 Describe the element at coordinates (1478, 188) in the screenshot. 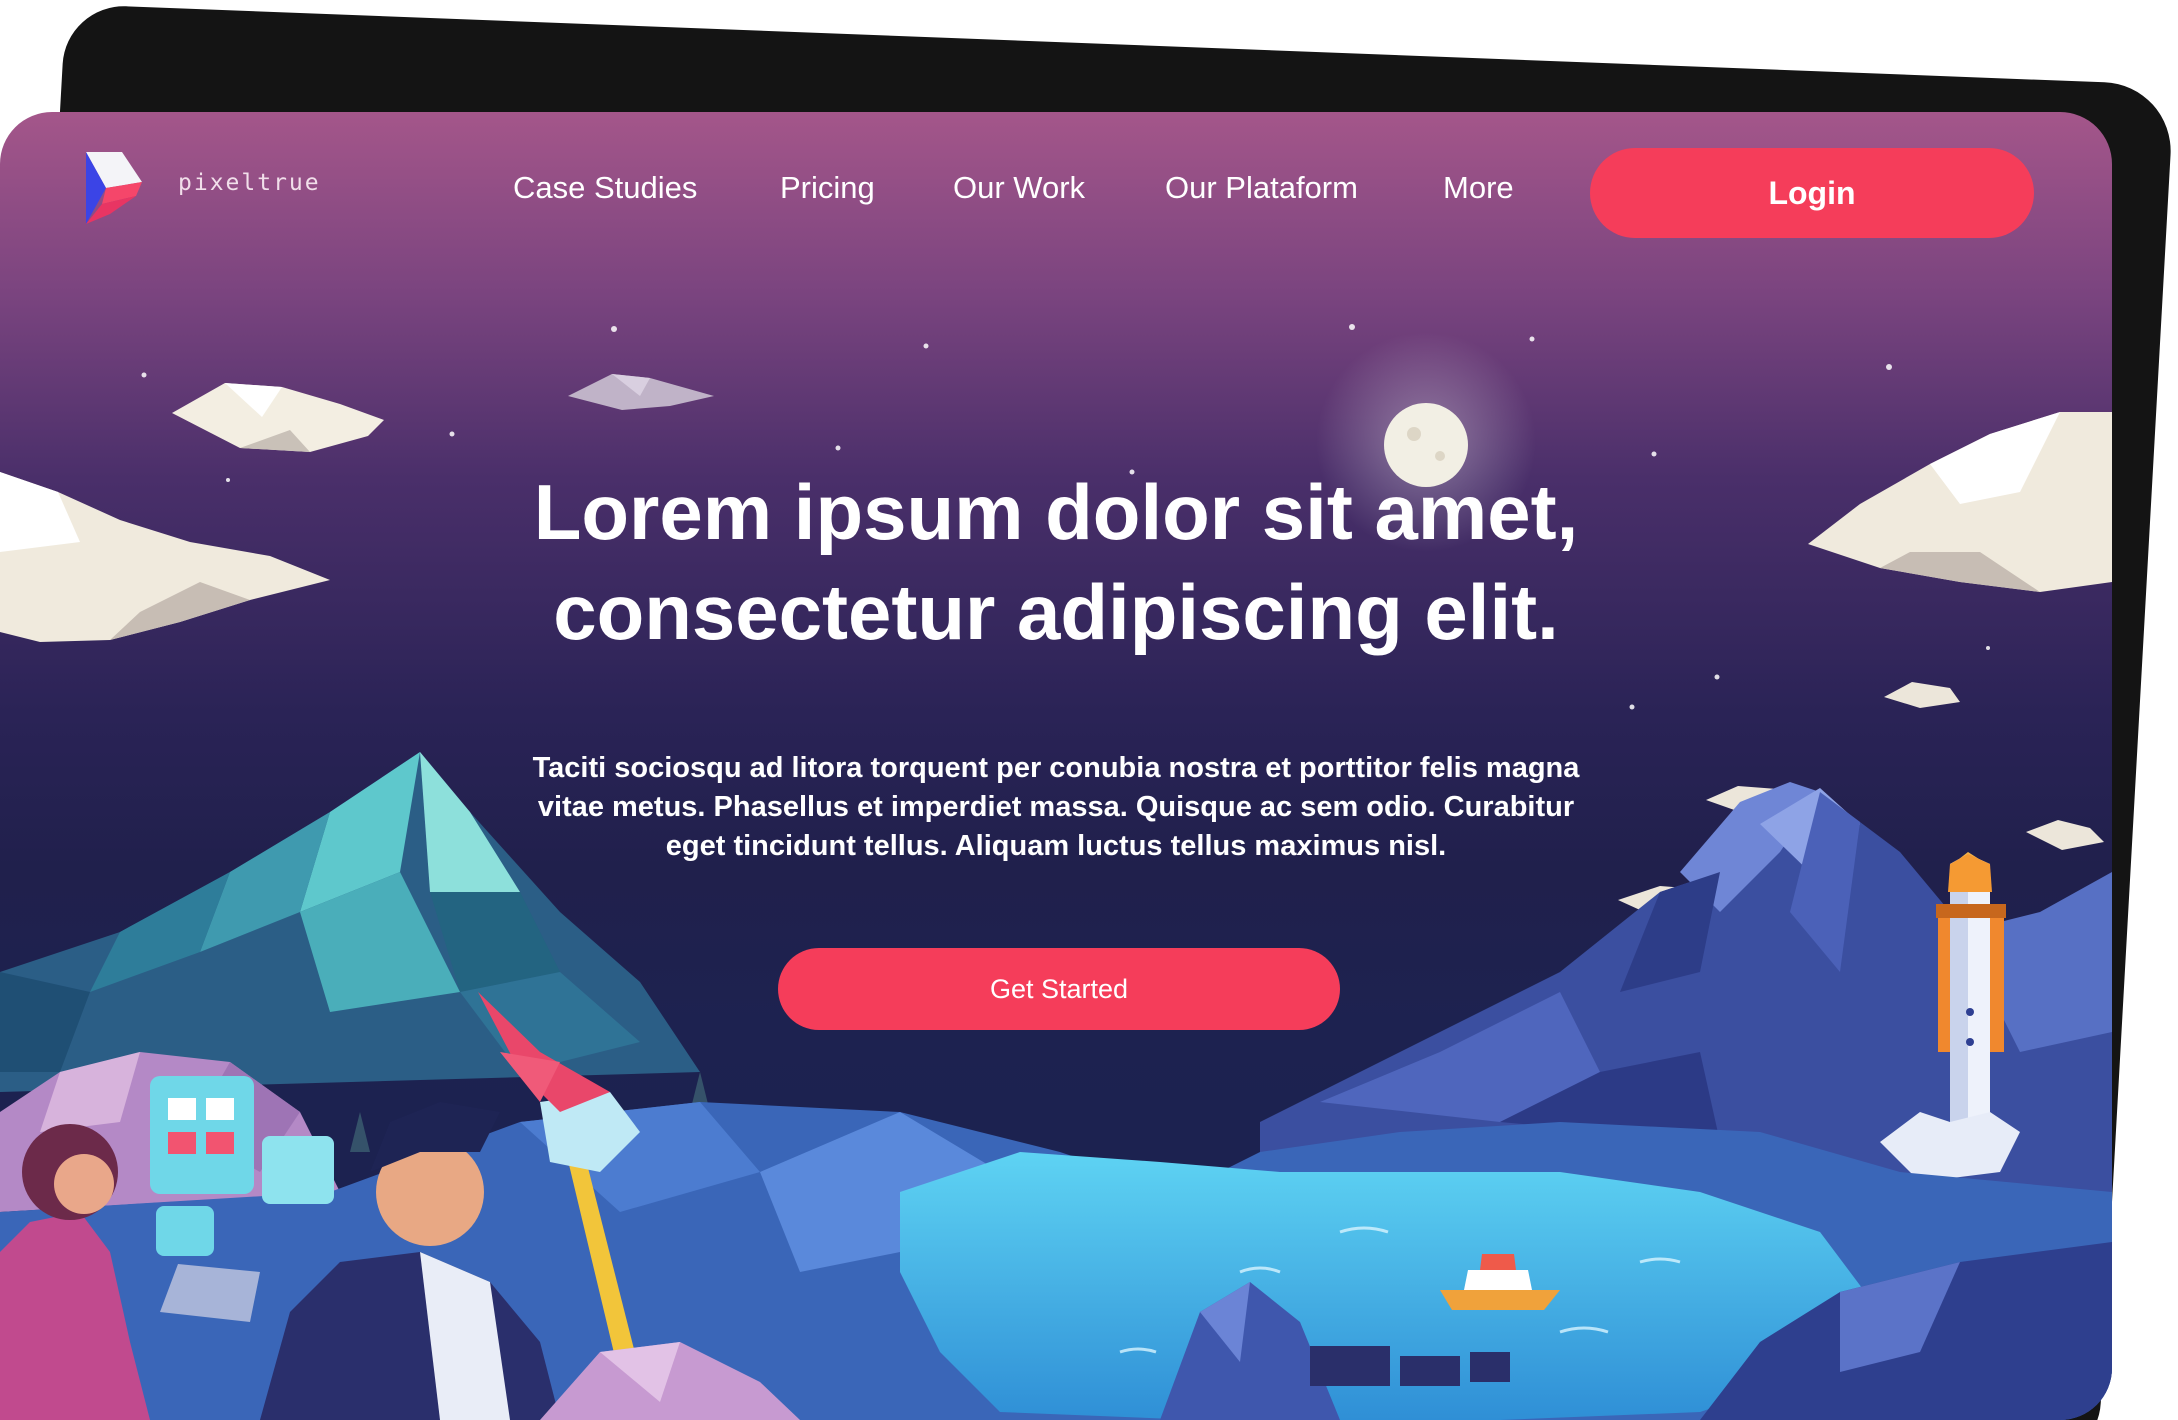

I see `nav-link-more: More` at that location.